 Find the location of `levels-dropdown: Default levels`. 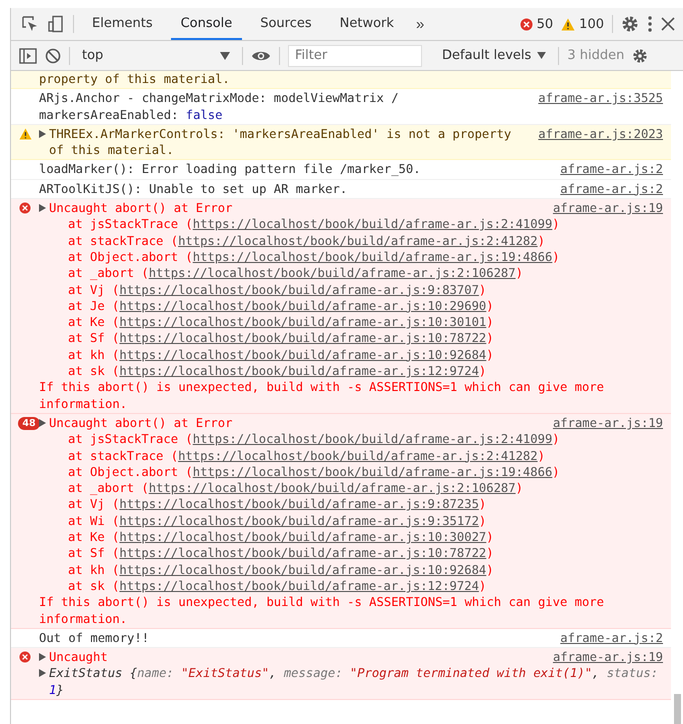

levels-dropdown: Default levels is located at coordinates (490, 55).